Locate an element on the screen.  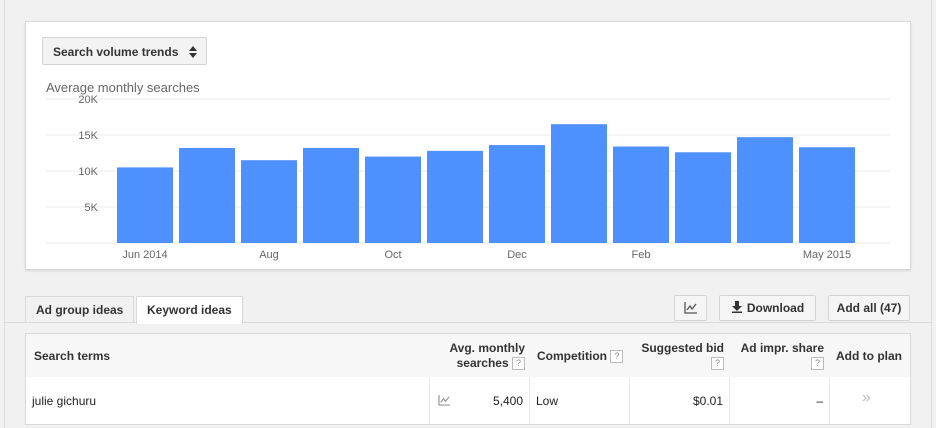
header-avg-line1: Avg. monthly is located at coordinates (487, 348).